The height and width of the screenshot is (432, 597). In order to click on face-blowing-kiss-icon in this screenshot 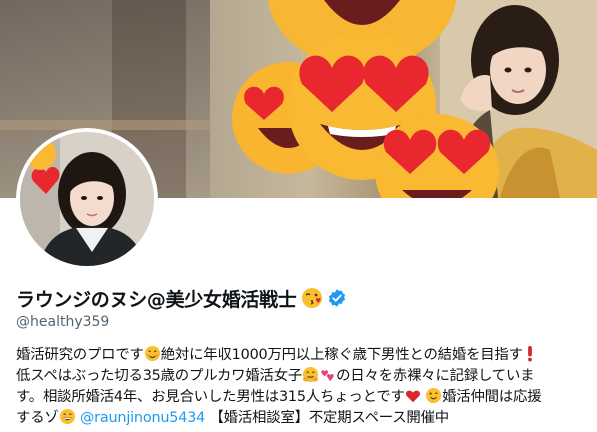, I will do `click(311, 298)`.